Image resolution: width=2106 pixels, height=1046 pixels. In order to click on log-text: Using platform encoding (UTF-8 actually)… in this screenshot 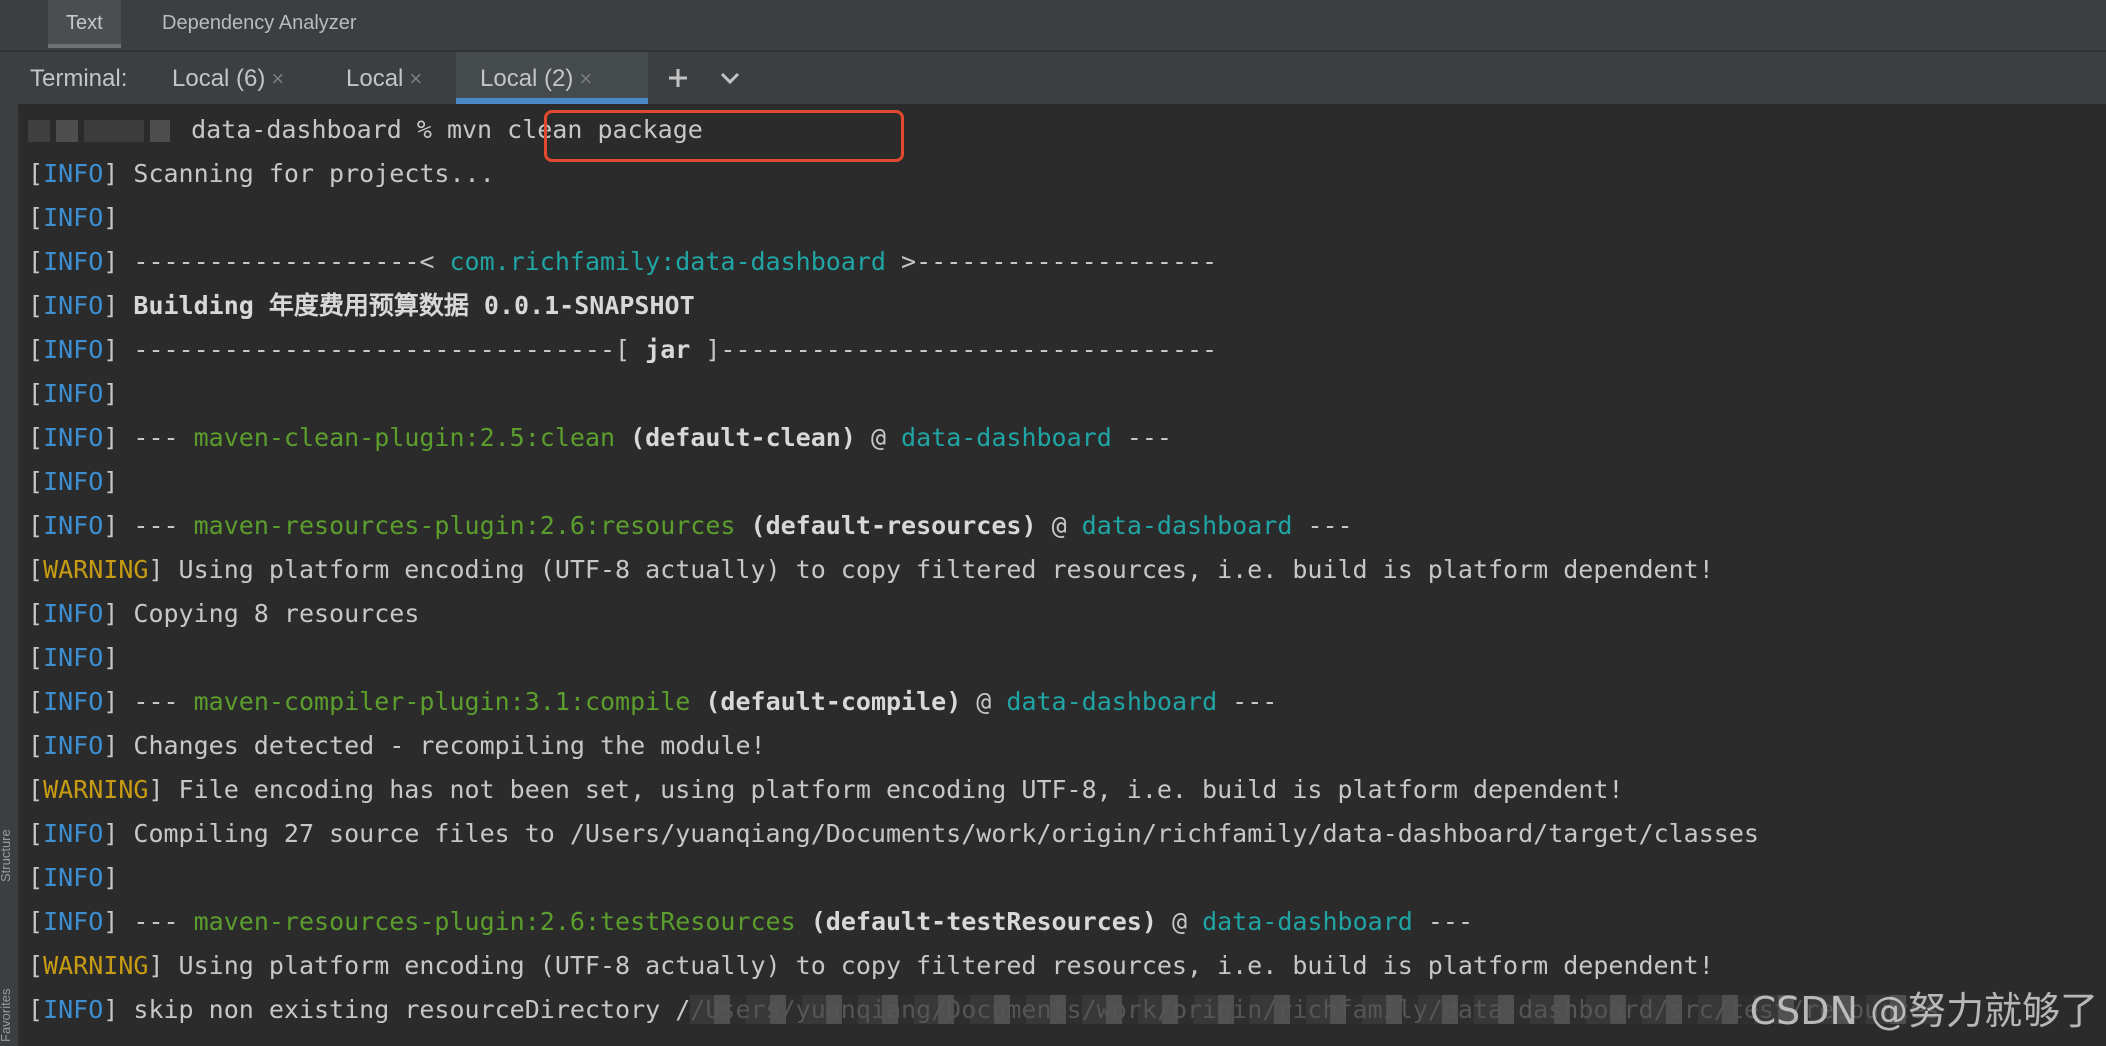, I will do `click(938, 965)`.